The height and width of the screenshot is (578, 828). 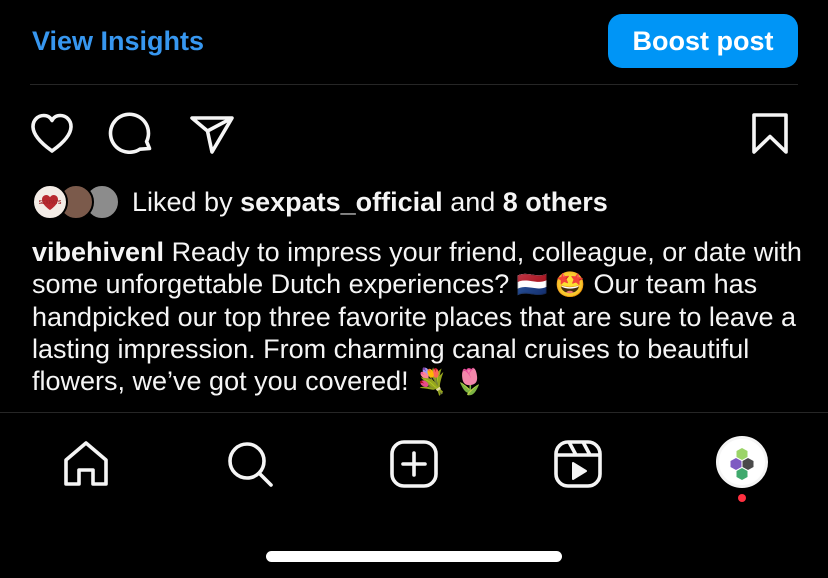 What do you see at coordinates (341, 202) in the screenshot?
I see `liker-username: sexpats_official` at bounding box center [341, 202].